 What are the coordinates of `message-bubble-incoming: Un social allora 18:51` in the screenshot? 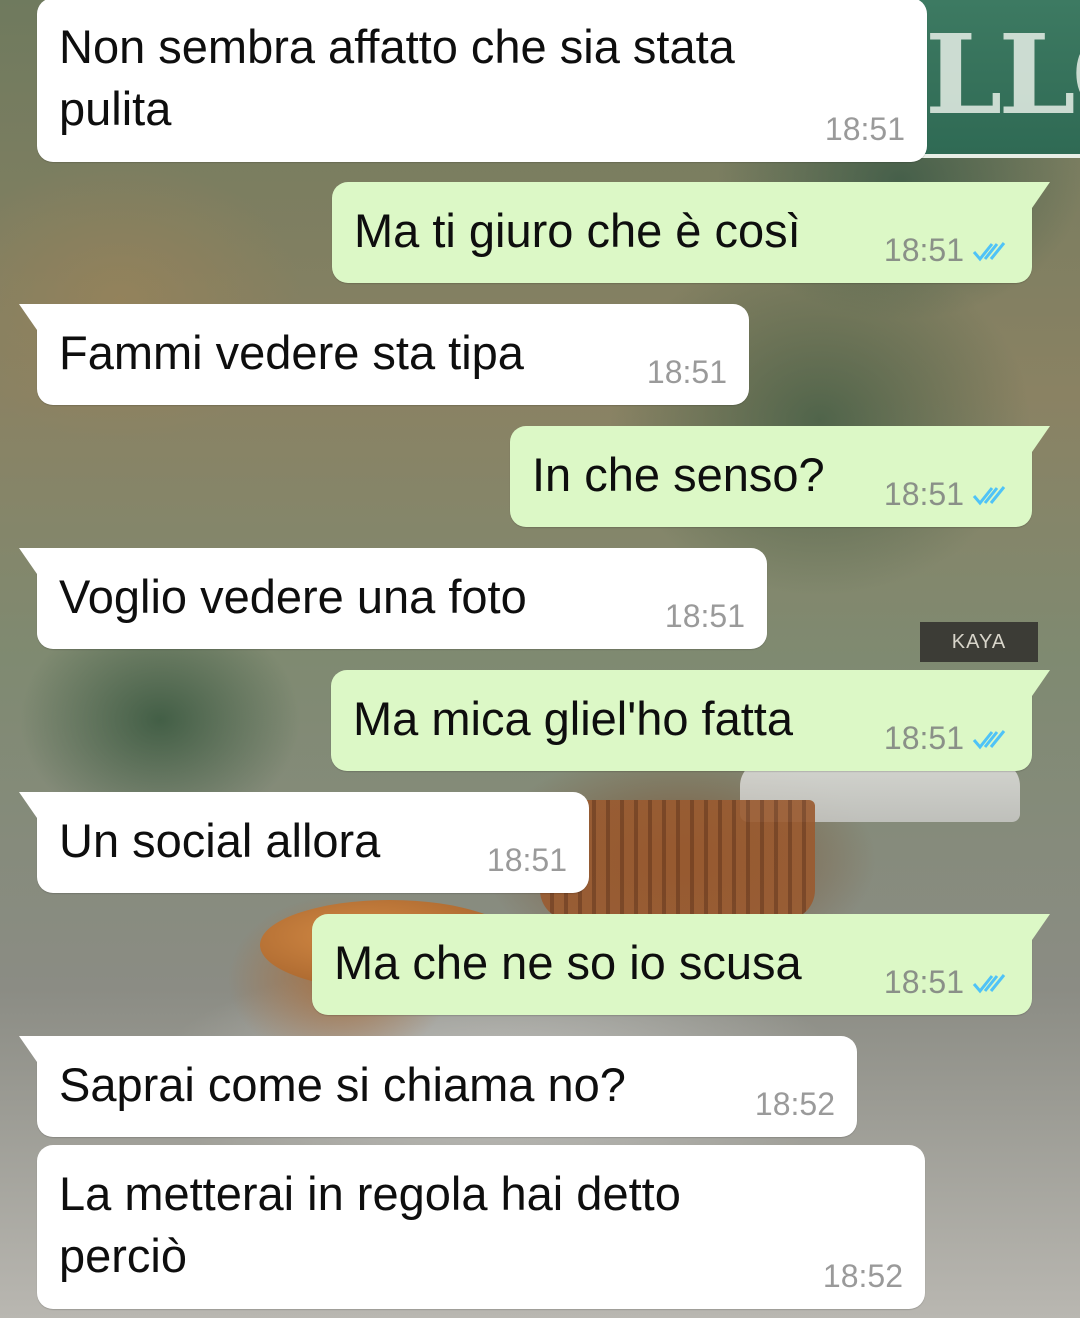 It's located at (304, 842).